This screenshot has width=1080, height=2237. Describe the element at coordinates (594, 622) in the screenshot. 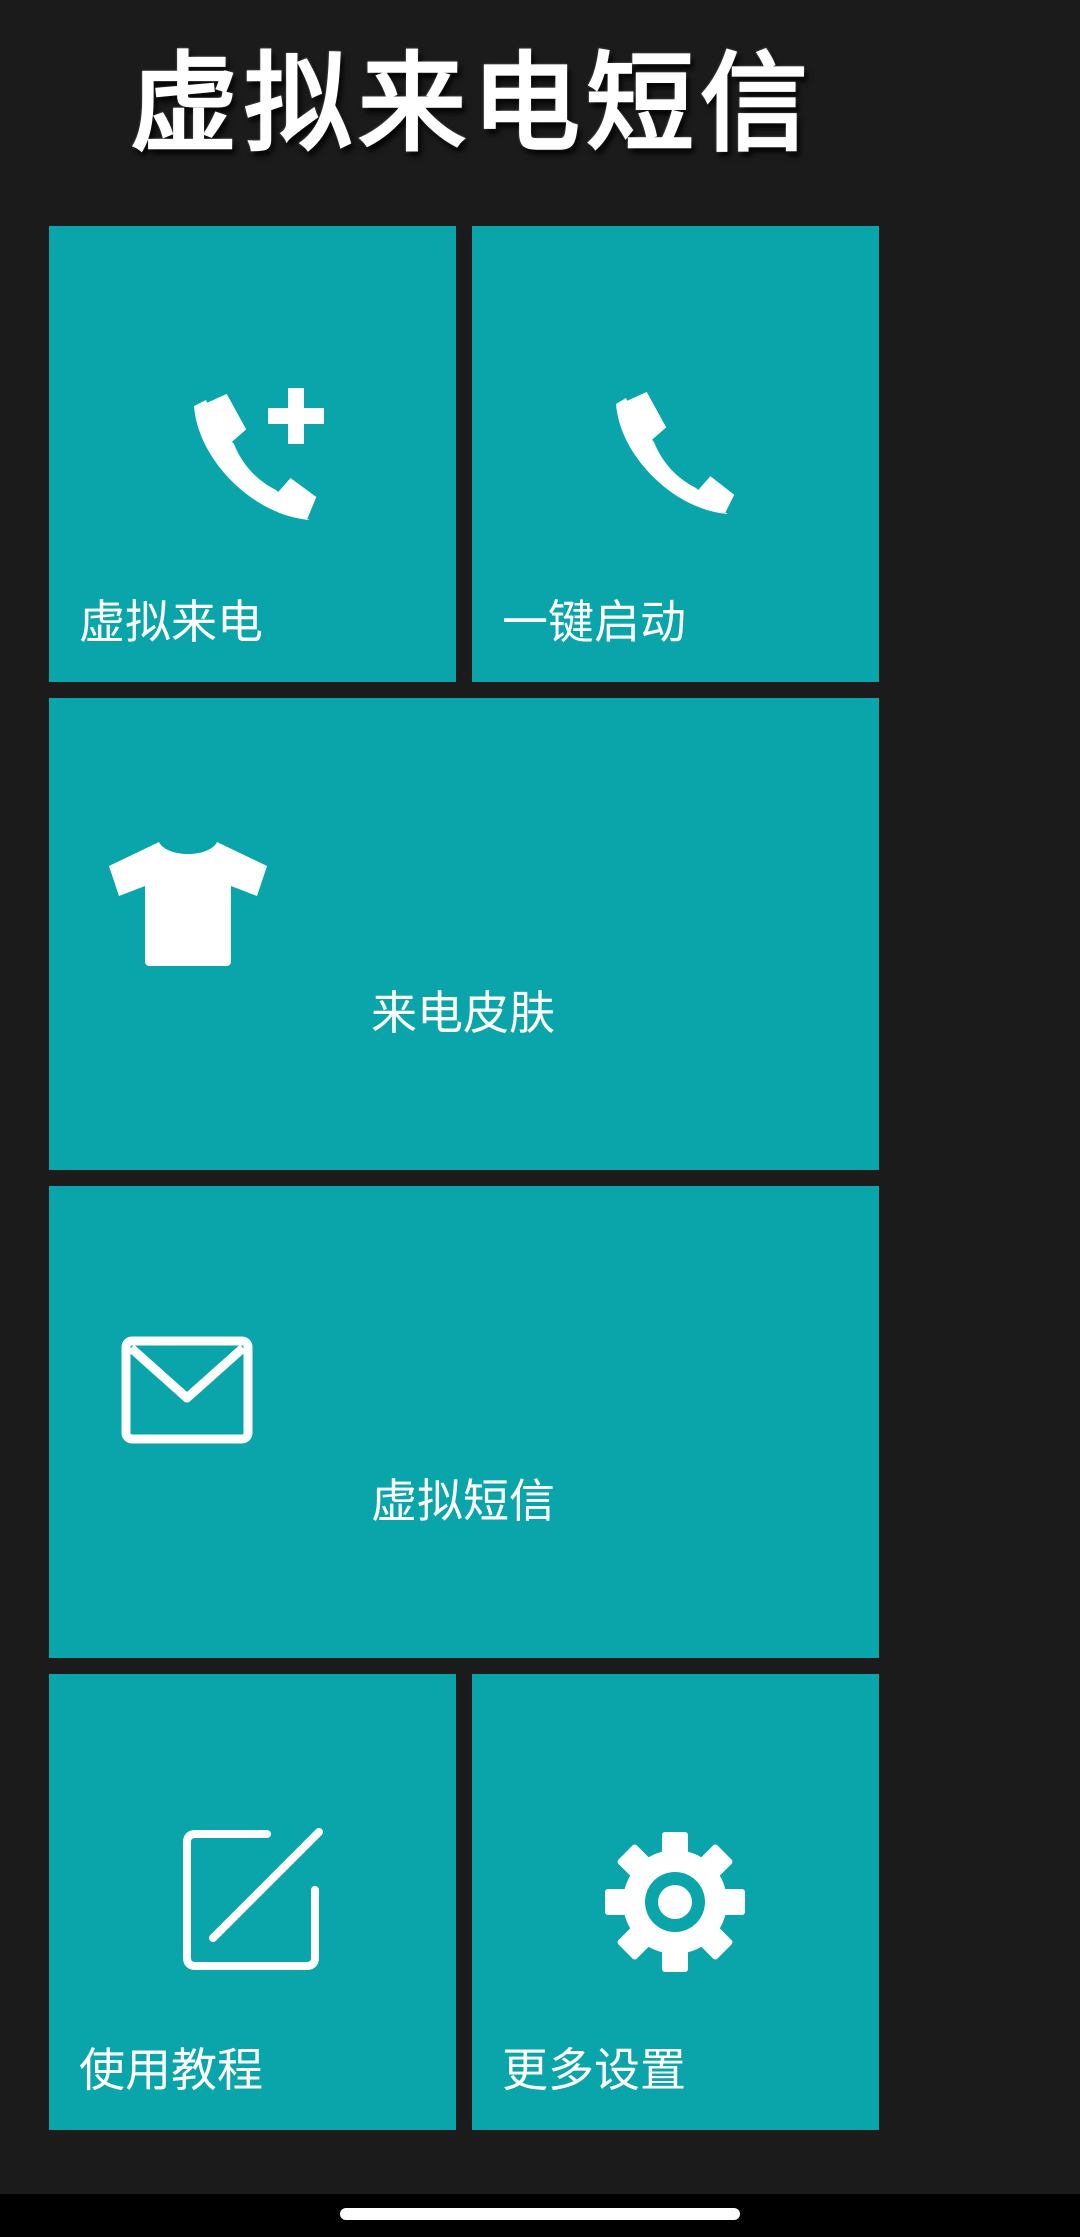

I see `one-key-start-label: 一键启动` at that location.